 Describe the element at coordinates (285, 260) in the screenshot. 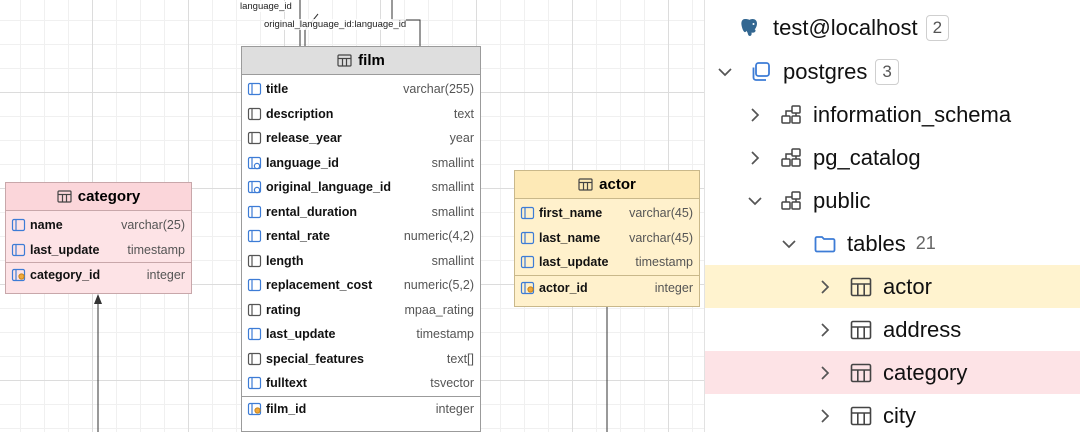

I see `column-name: length` at that location.